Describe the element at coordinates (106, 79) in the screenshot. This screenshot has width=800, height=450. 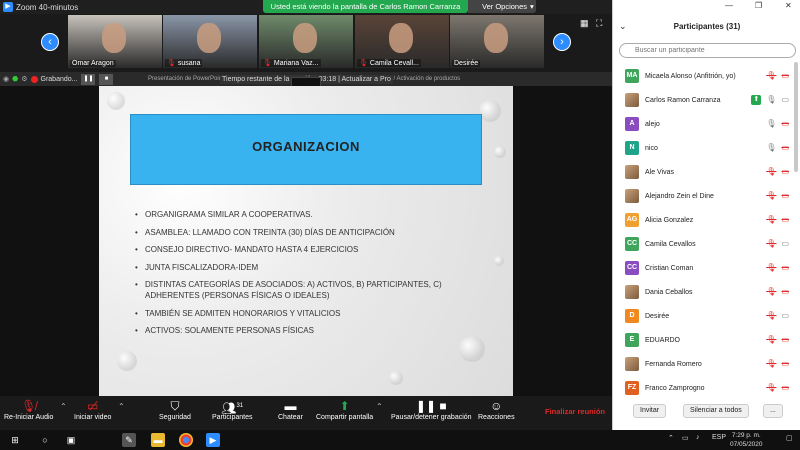
I see `stop-recording-button: ■` at that location.